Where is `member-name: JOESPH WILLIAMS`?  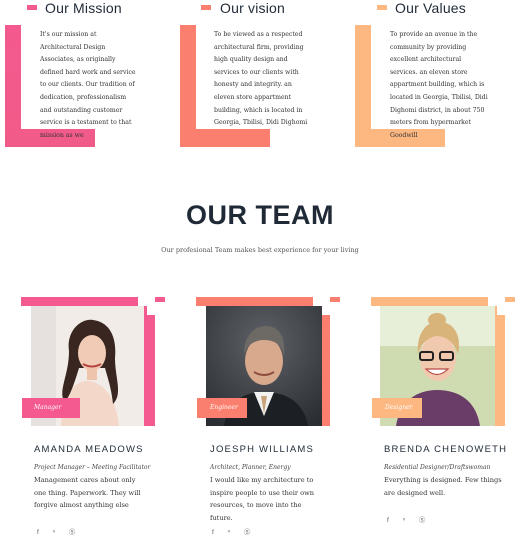
member-name: JOESPH WILLIAMS is located at coordinates (262, 449).